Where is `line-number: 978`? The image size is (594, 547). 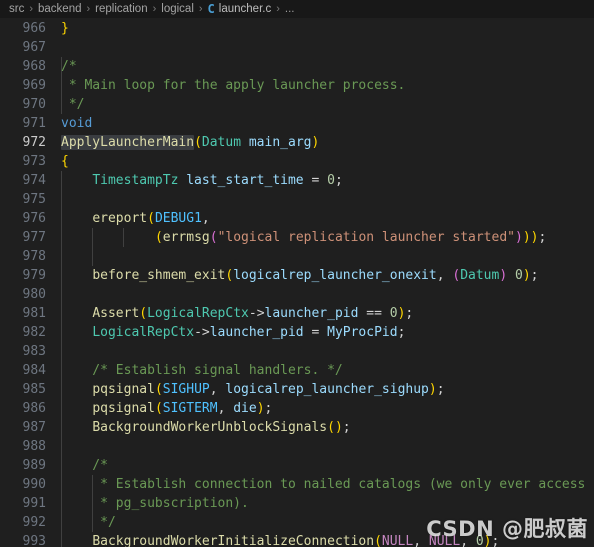
line-number: 978 is located at coordinates (34, 256).